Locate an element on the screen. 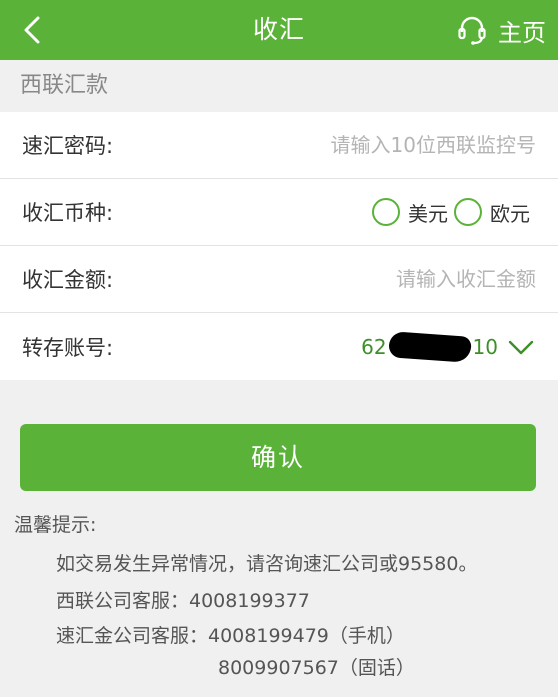 Image resolution: width=558 pixels, height=697 pixels. tip-line-1: 如交易发生异常情况，请咨询速汇公司或95580。 is located at coordinates (267, 564).